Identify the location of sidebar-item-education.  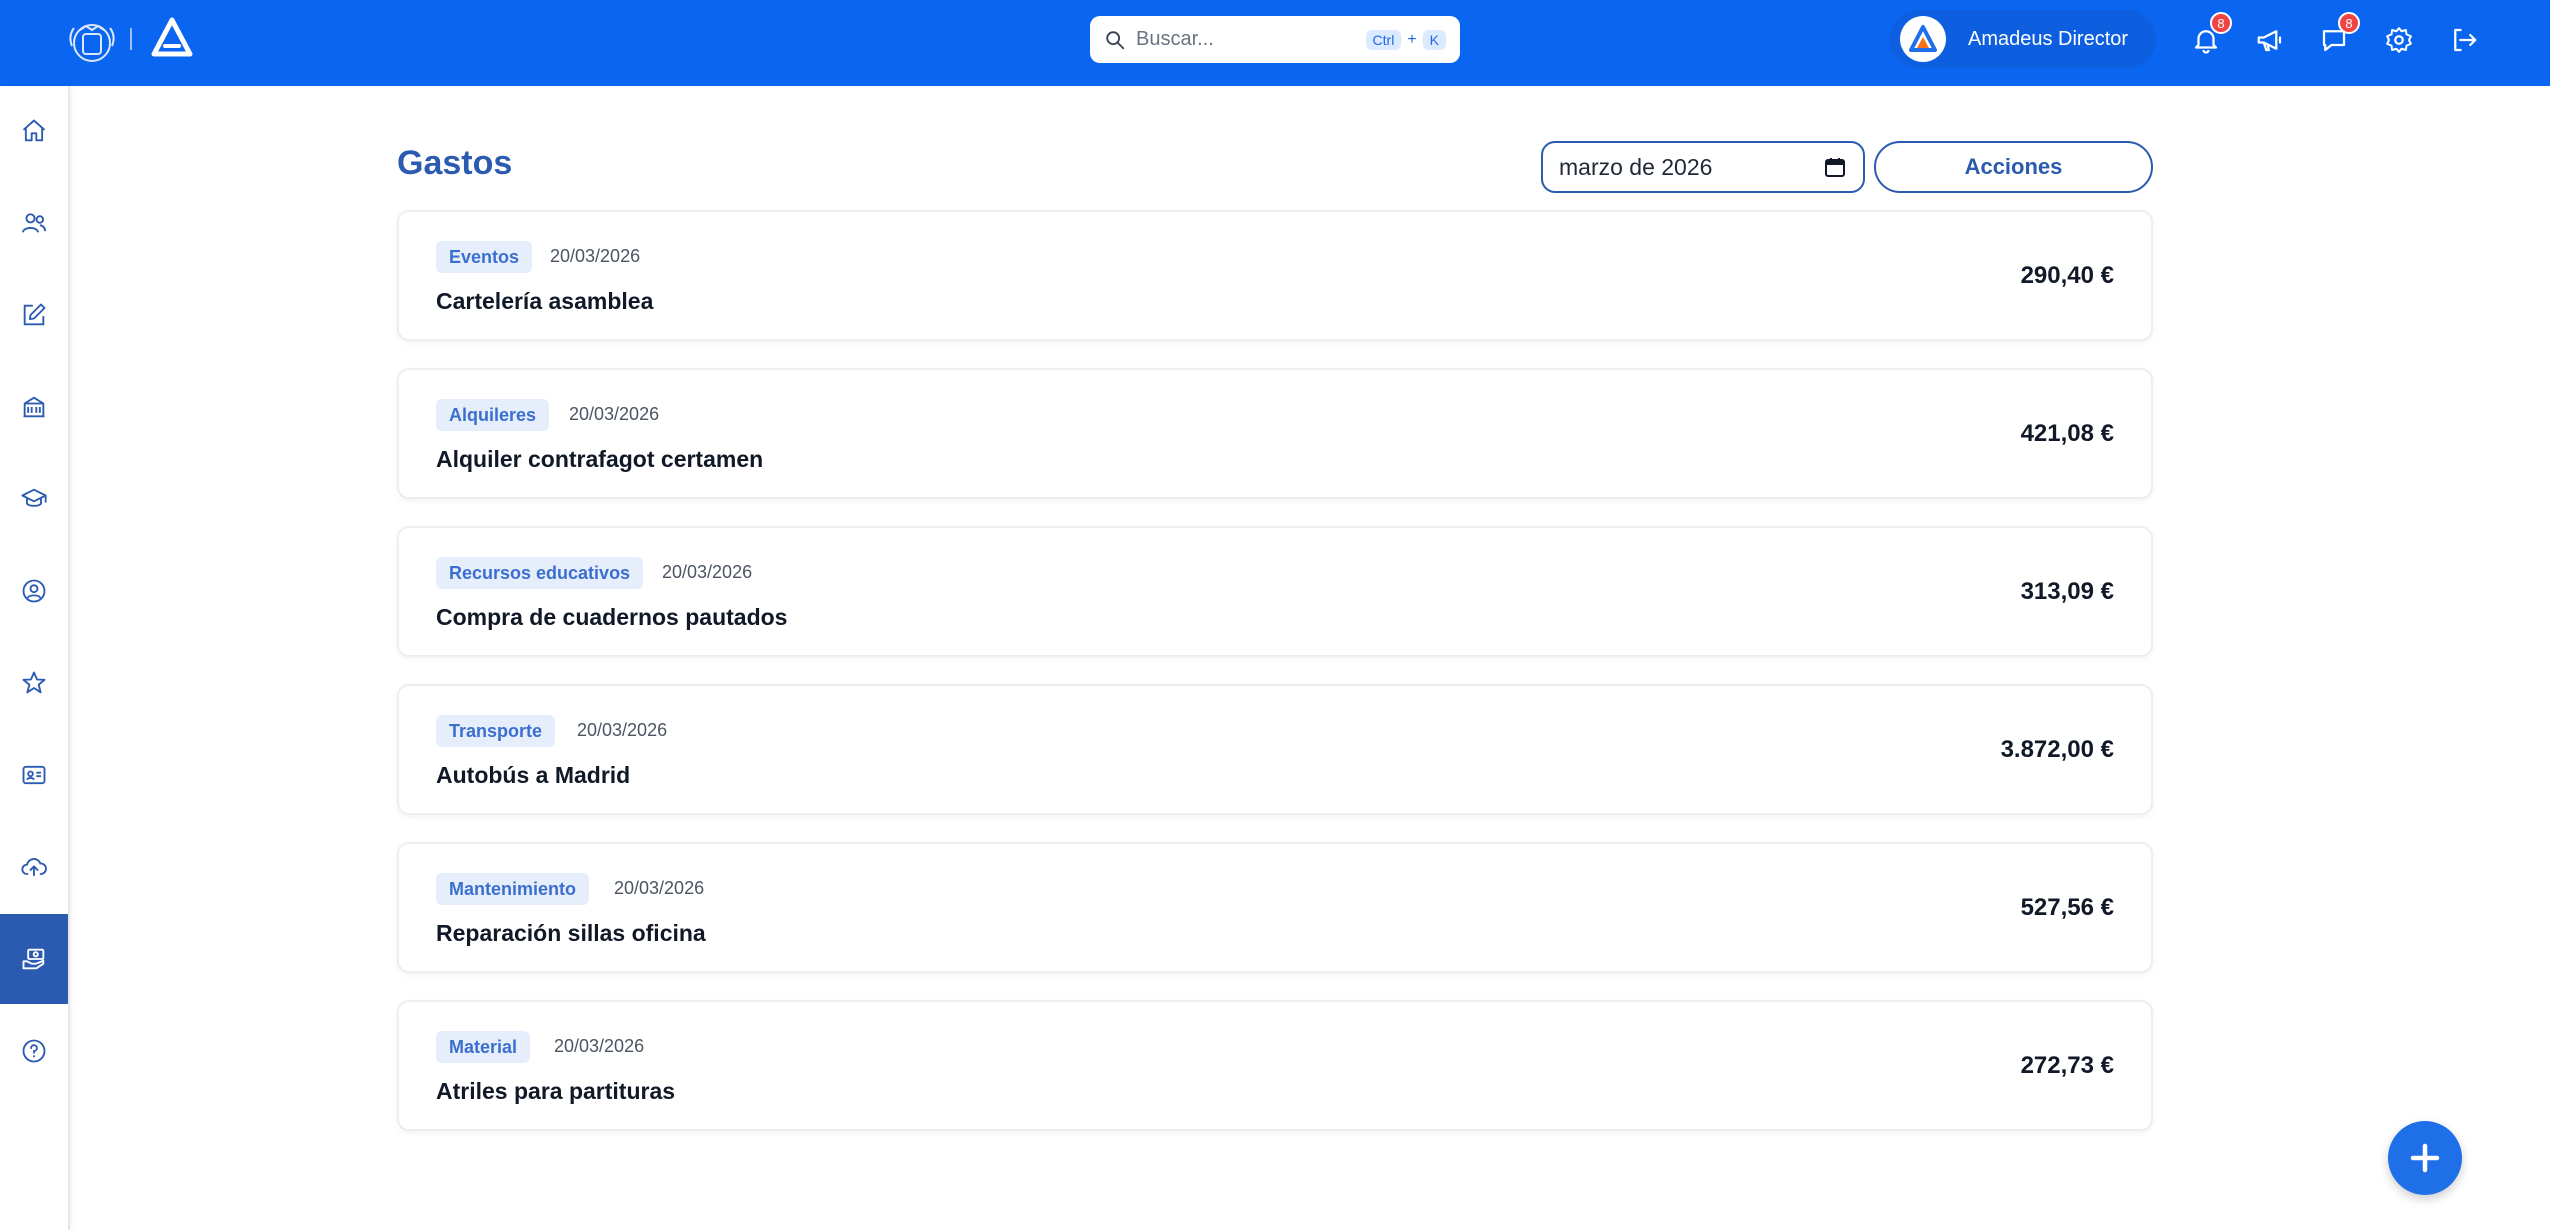
(34, 499).